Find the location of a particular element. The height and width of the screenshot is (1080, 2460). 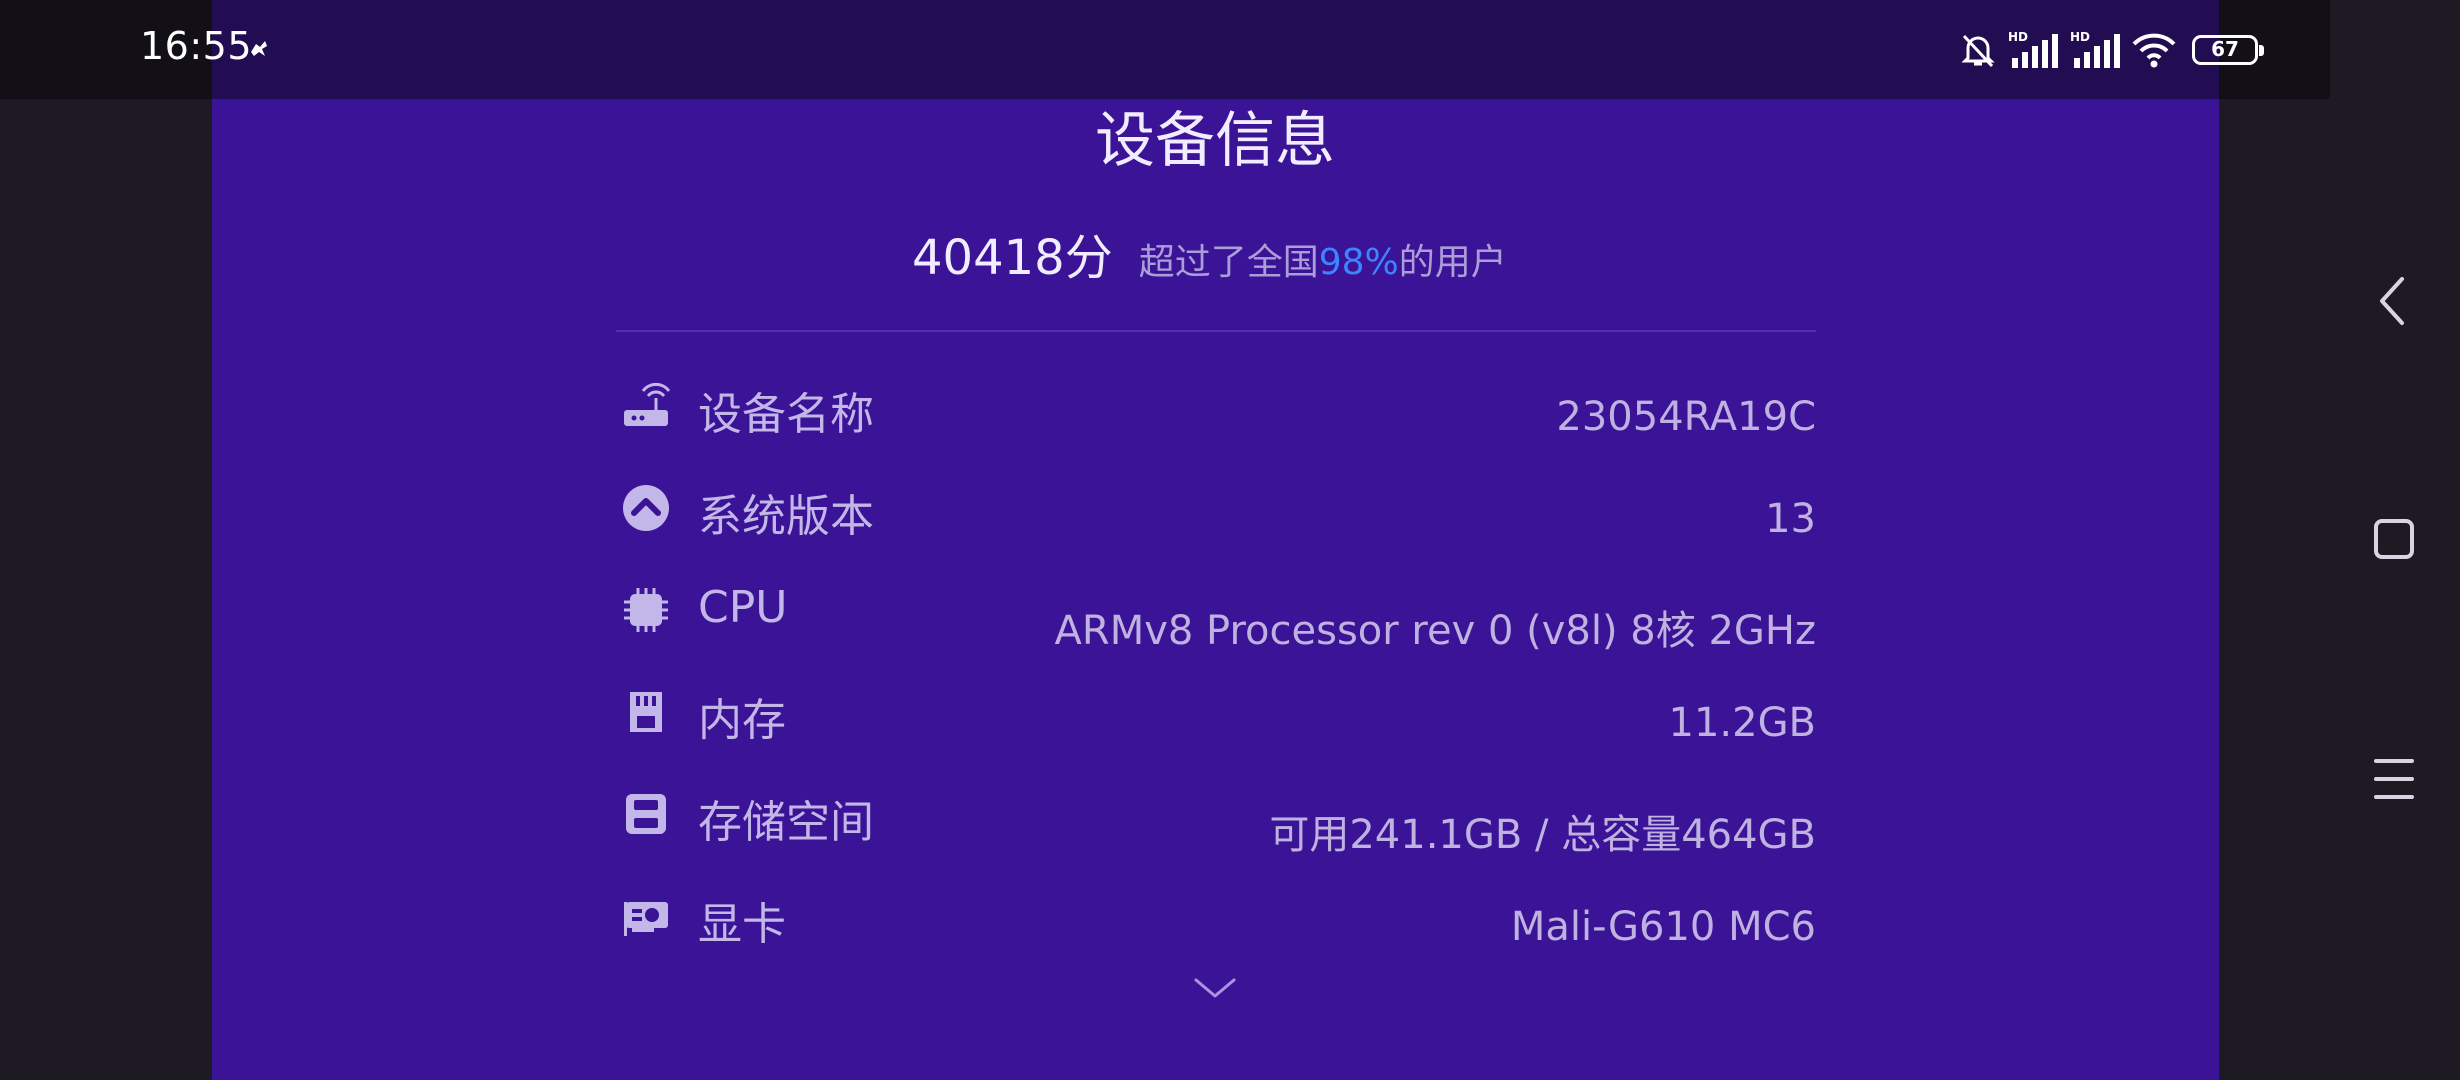

gpu-row: 显卡 Mali-G610 MC6 is located at coordinates (1216, 917).